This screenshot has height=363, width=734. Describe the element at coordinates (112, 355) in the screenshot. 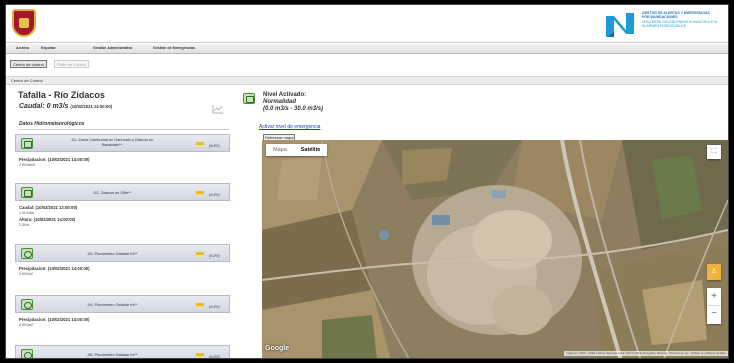

I see `card-title: -05- Pluviómetro Gafadar Ini**` at that location.